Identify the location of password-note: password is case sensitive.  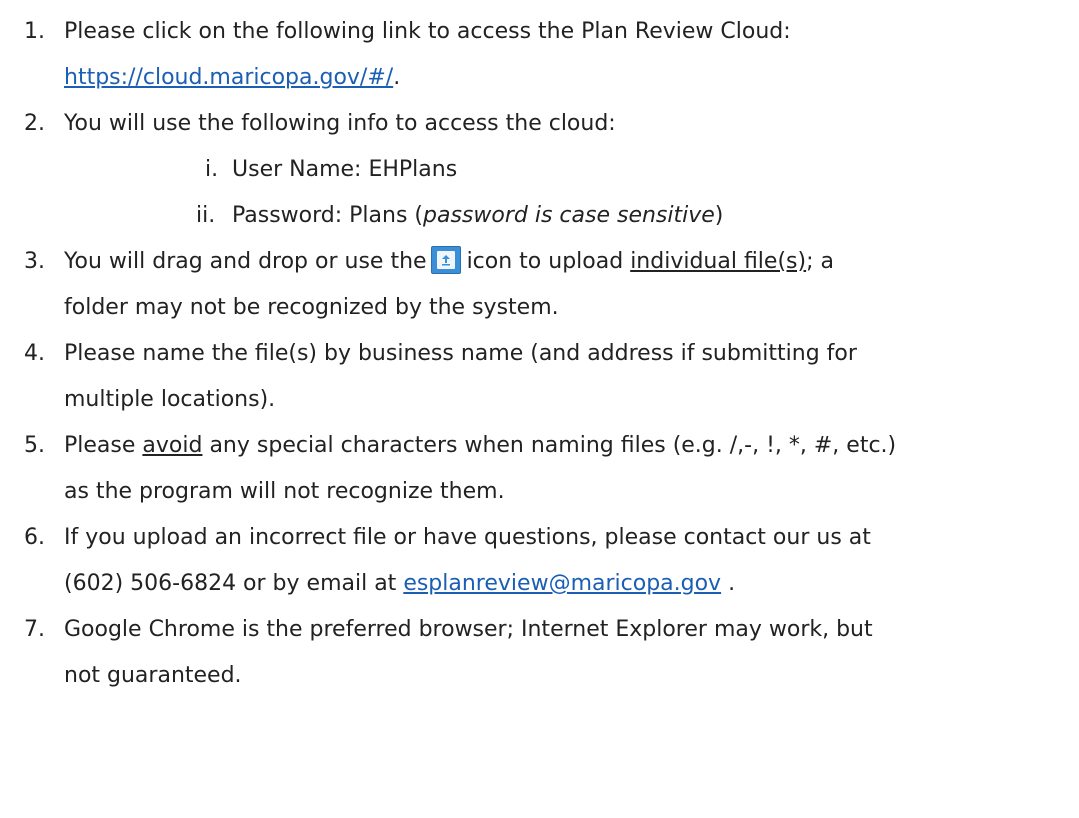
(569, 215).